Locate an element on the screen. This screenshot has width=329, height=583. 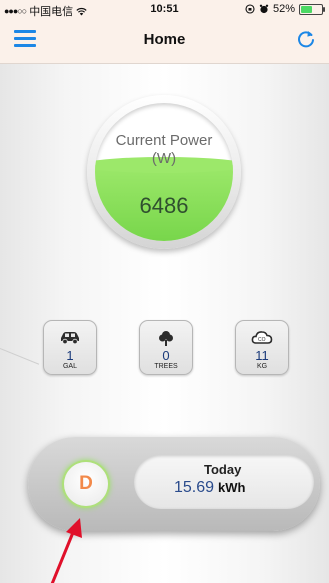
red-arrow-annotation is located at coordinates (66, 550).